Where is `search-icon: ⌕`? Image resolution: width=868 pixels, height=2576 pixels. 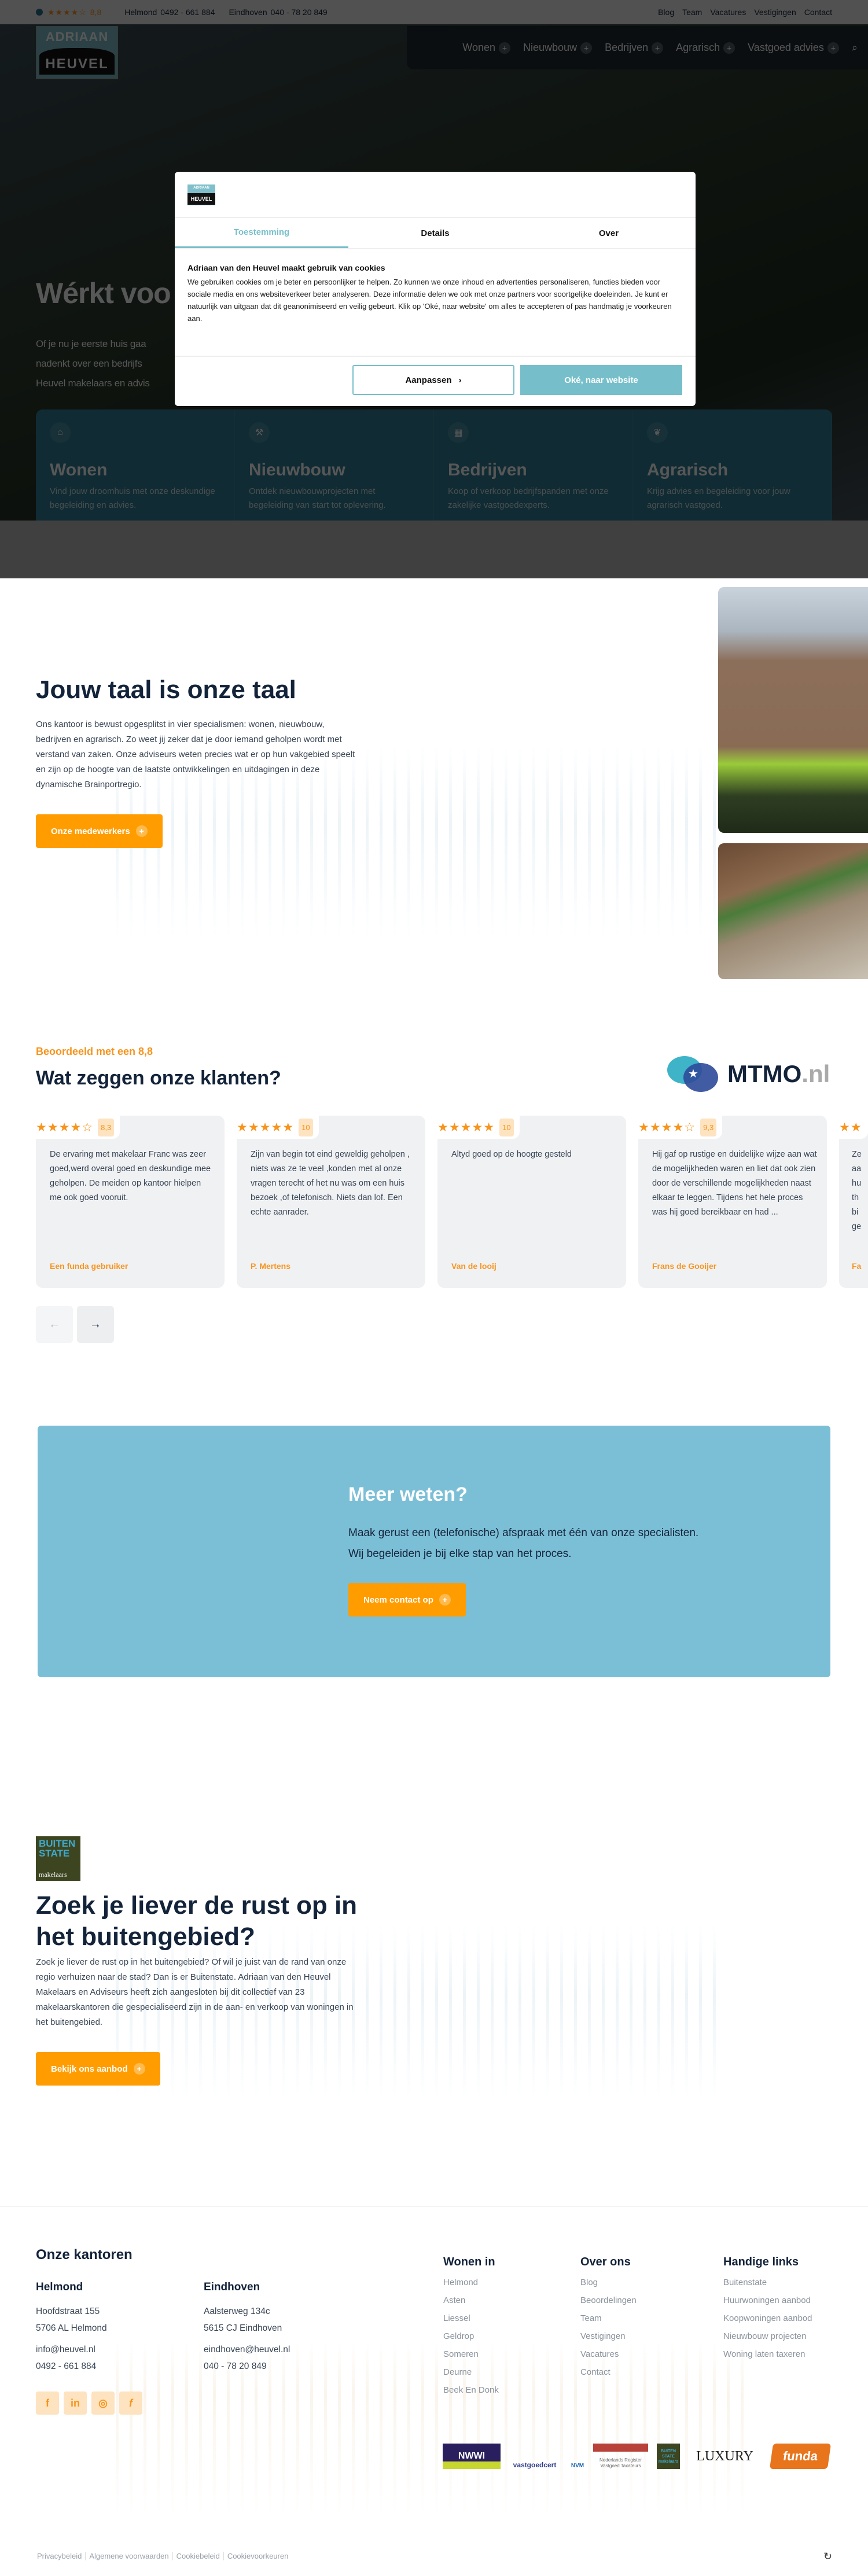 search-icon: ⌕ is located at coordinates (855, 48).